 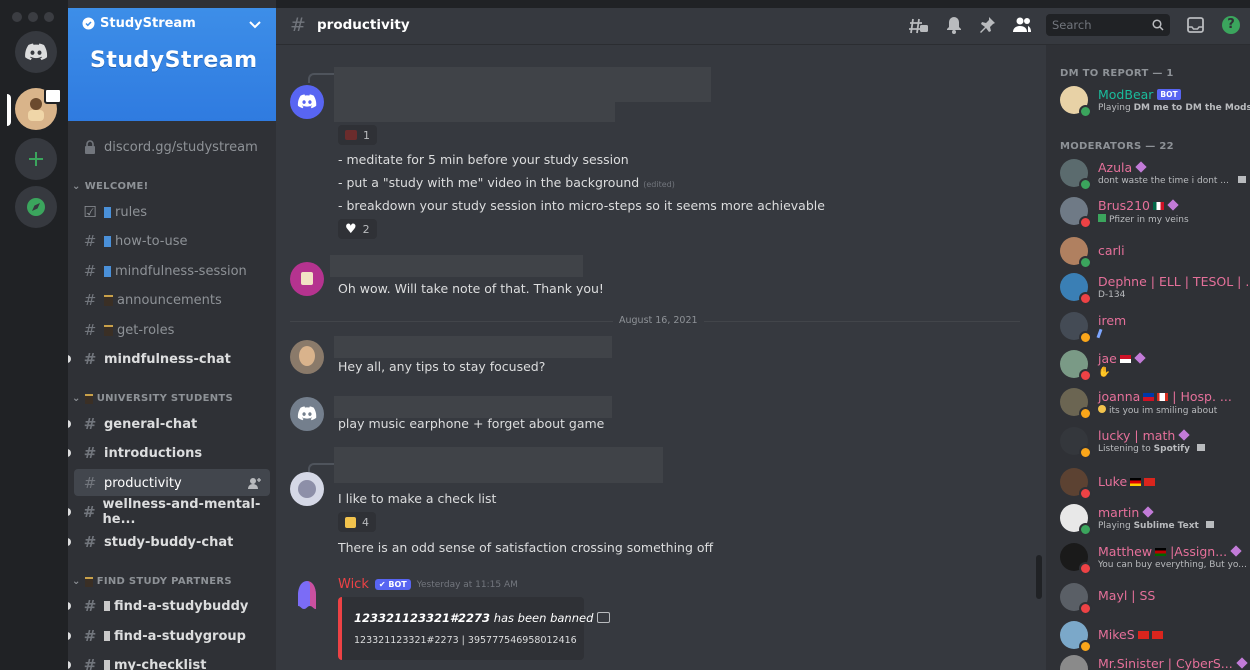 What do you see at coordinates (165, 606) in the screenshot?
I see `channel-find-a-studybuddy: # find-a-studybuddy` at bounding box center [165, 606].